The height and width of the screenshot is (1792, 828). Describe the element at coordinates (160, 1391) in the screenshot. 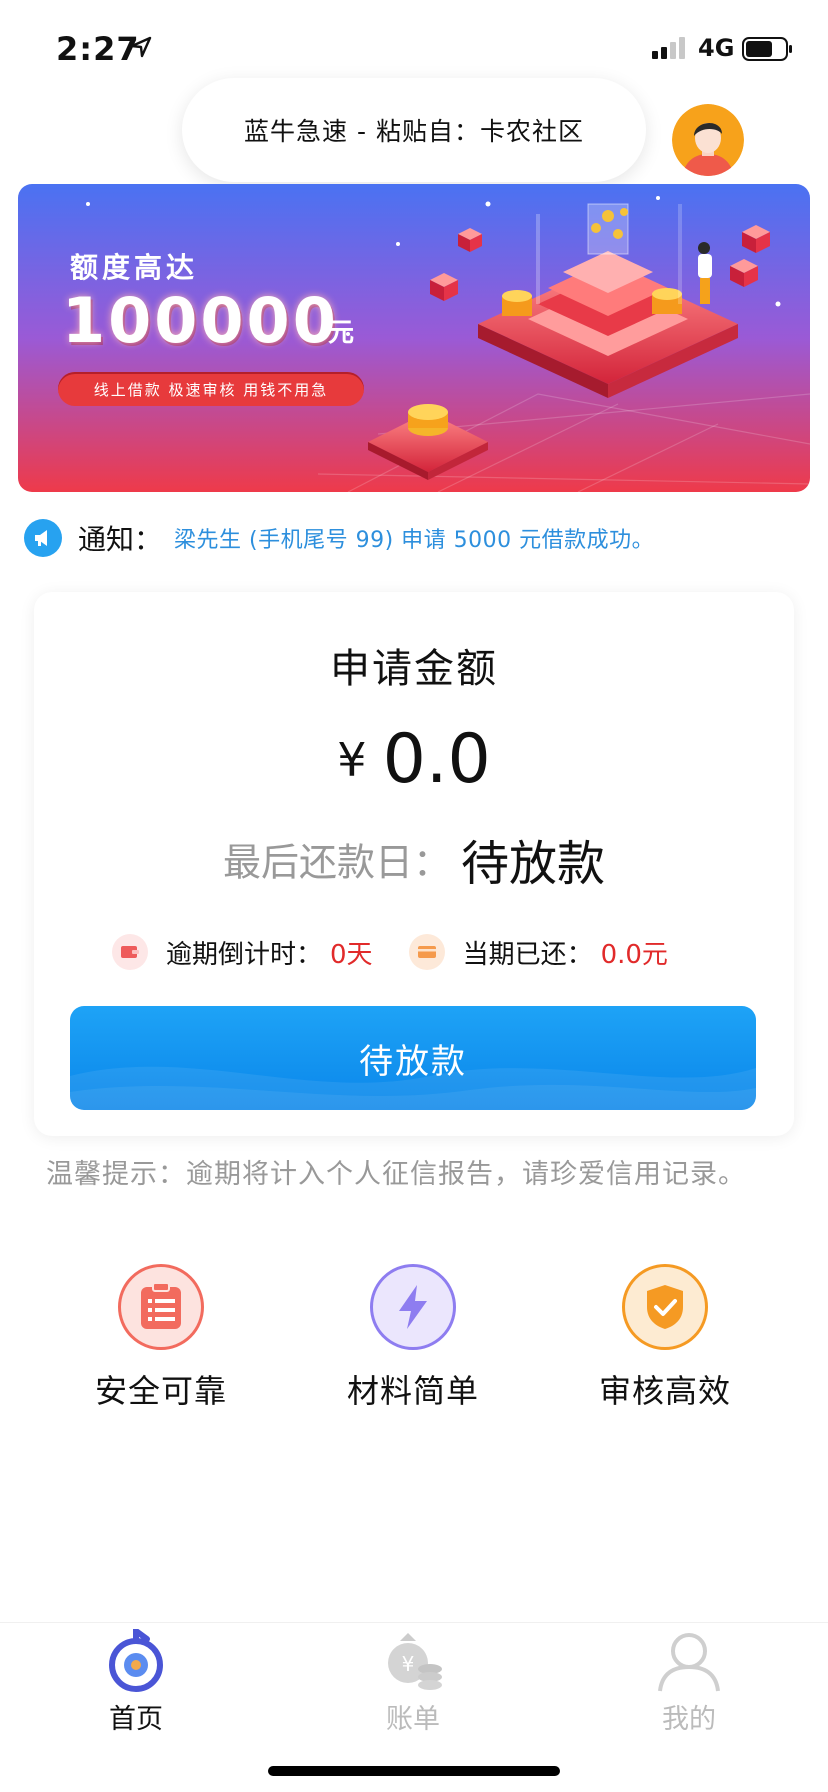

I see `feature-label: 安全可靠` at that location.